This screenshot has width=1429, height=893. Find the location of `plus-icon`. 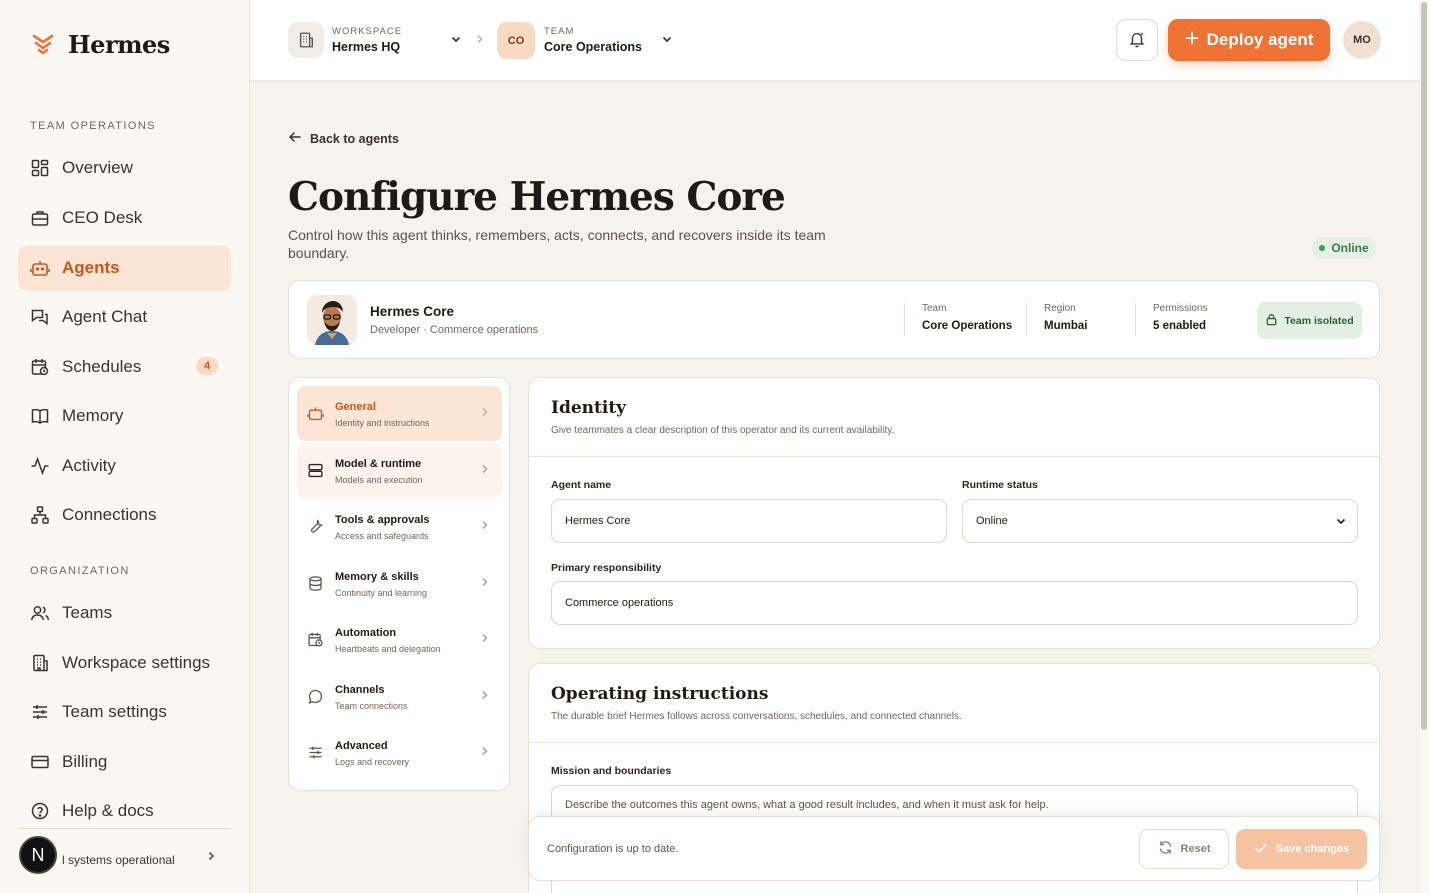

plus-icon is located at coordinates (1192, 40).